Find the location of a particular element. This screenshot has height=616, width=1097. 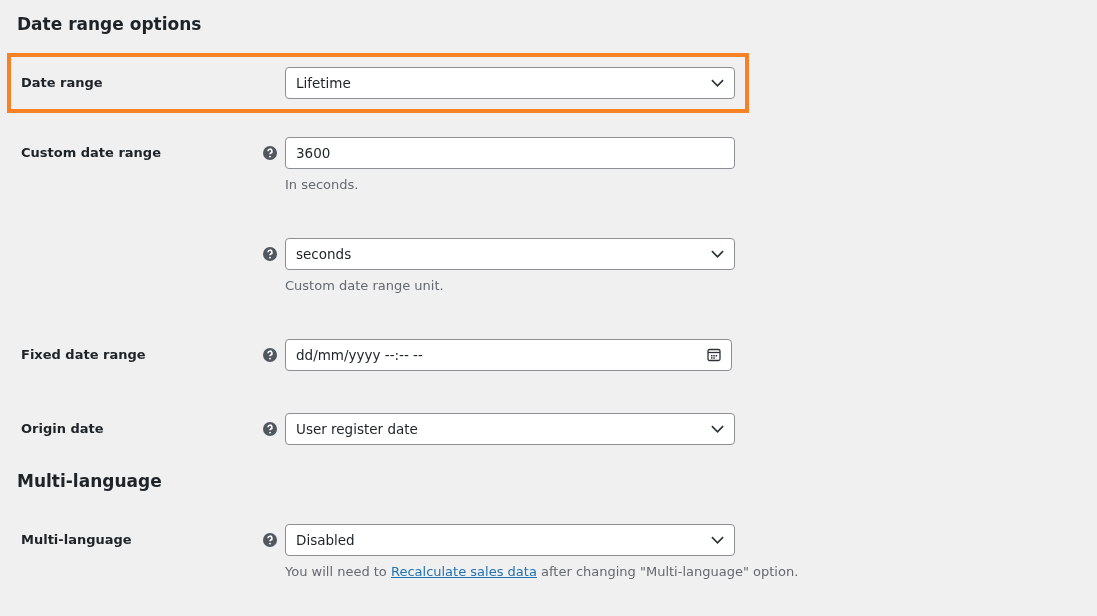

description-text: Custom date range unit. is located at coordinates (364, 285).